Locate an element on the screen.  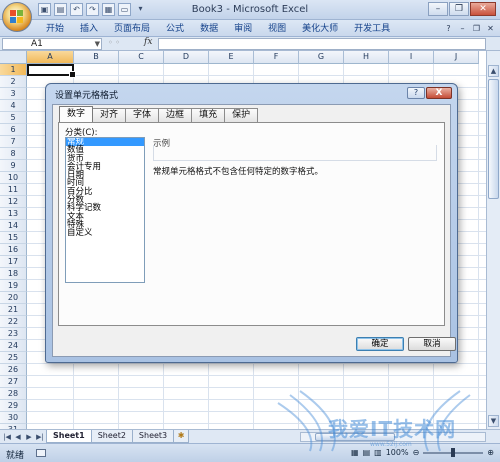
workbook-close-icon: ✕ is located at coordinates (490, 28).